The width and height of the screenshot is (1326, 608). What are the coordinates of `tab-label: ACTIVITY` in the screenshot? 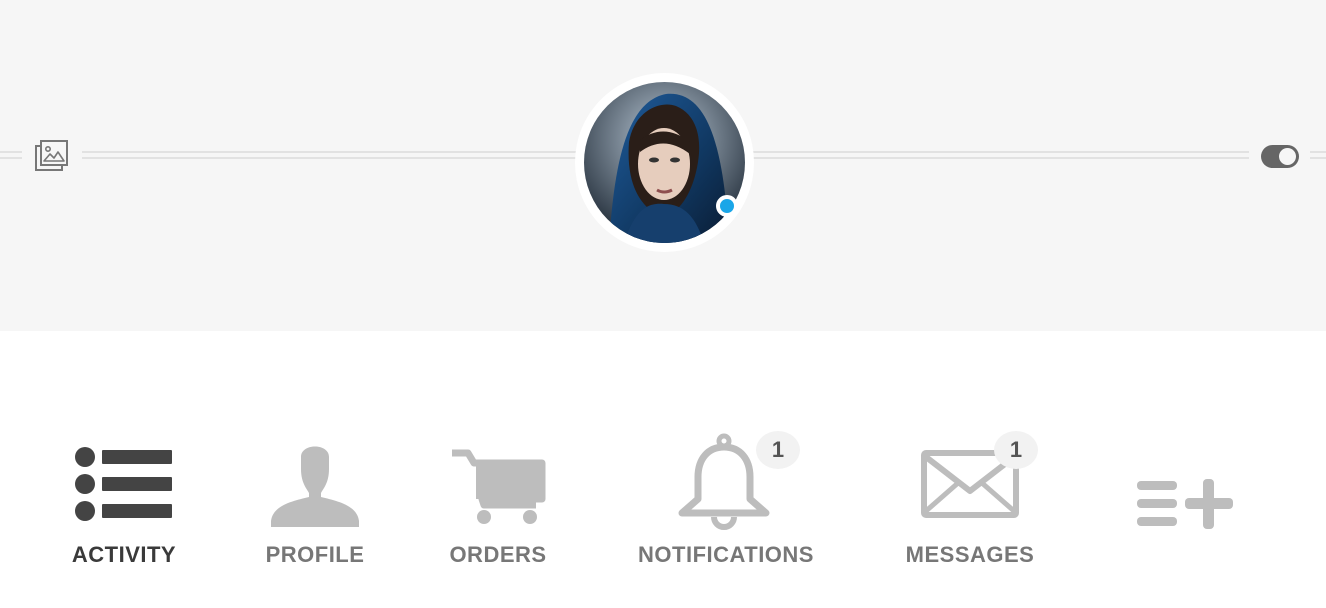 It's located at (124, 554).